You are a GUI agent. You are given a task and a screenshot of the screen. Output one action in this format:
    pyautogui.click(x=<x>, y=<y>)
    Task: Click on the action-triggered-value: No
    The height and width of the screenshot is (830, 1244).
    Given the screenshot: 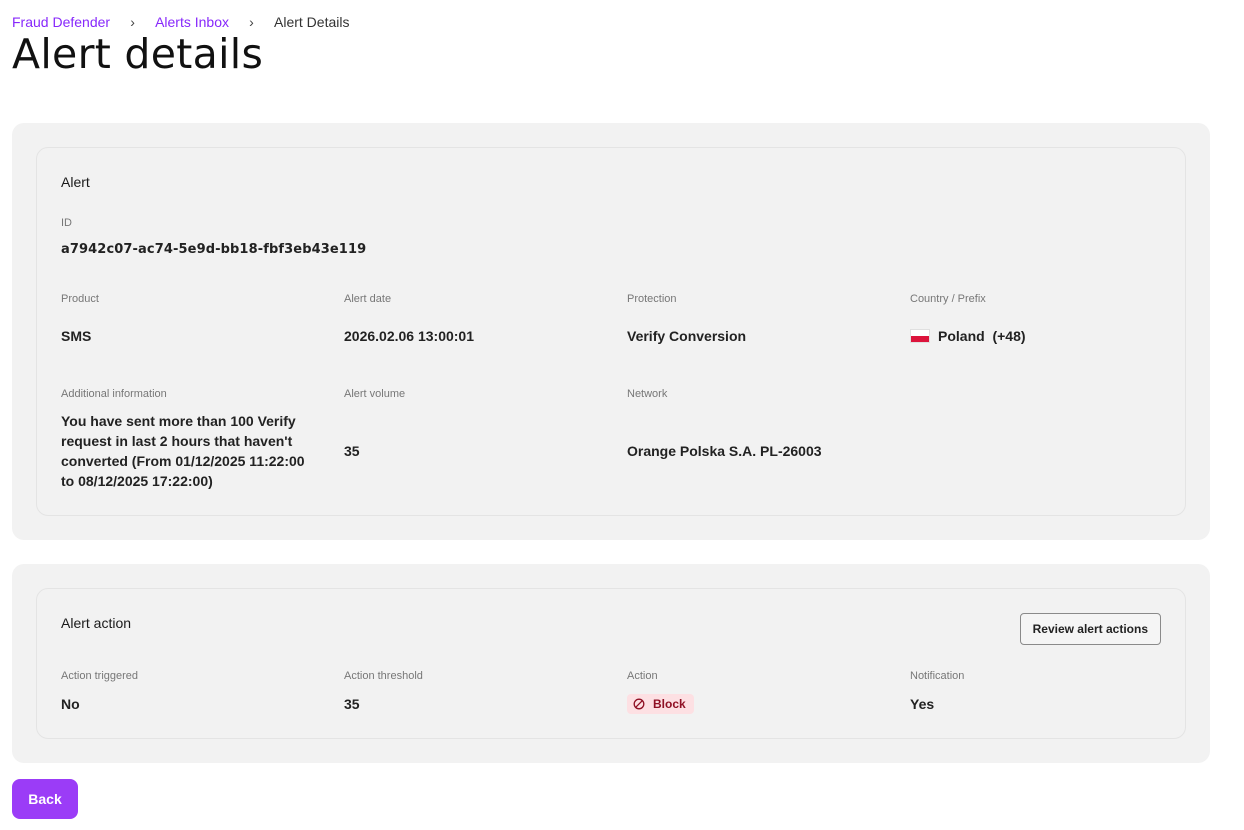 What is the action you would take?
    pyautogui.click(x=70, y=704)
    